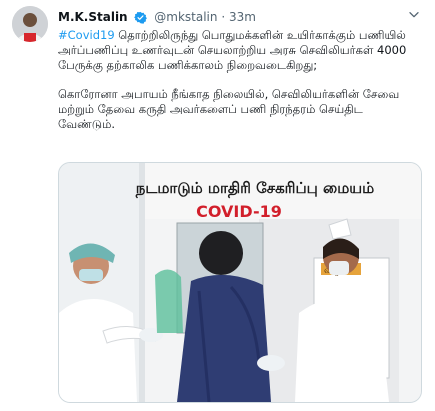 This screenshot has height=411, width=435. I want to click on tweet-header: M.K.Stalin @mkstalin · 33m, so click(241, 17).